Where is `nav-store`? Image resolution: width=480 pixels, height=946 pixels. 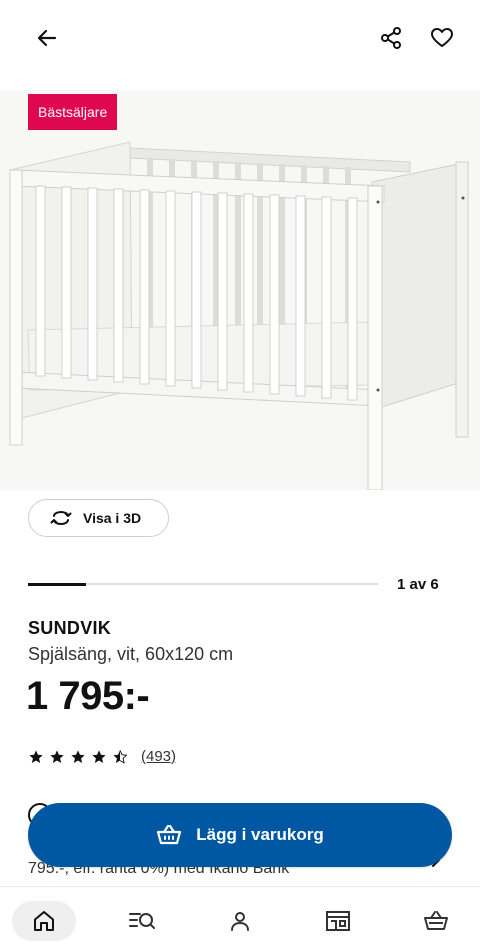
nav-store is located at coordinates (338, 921).